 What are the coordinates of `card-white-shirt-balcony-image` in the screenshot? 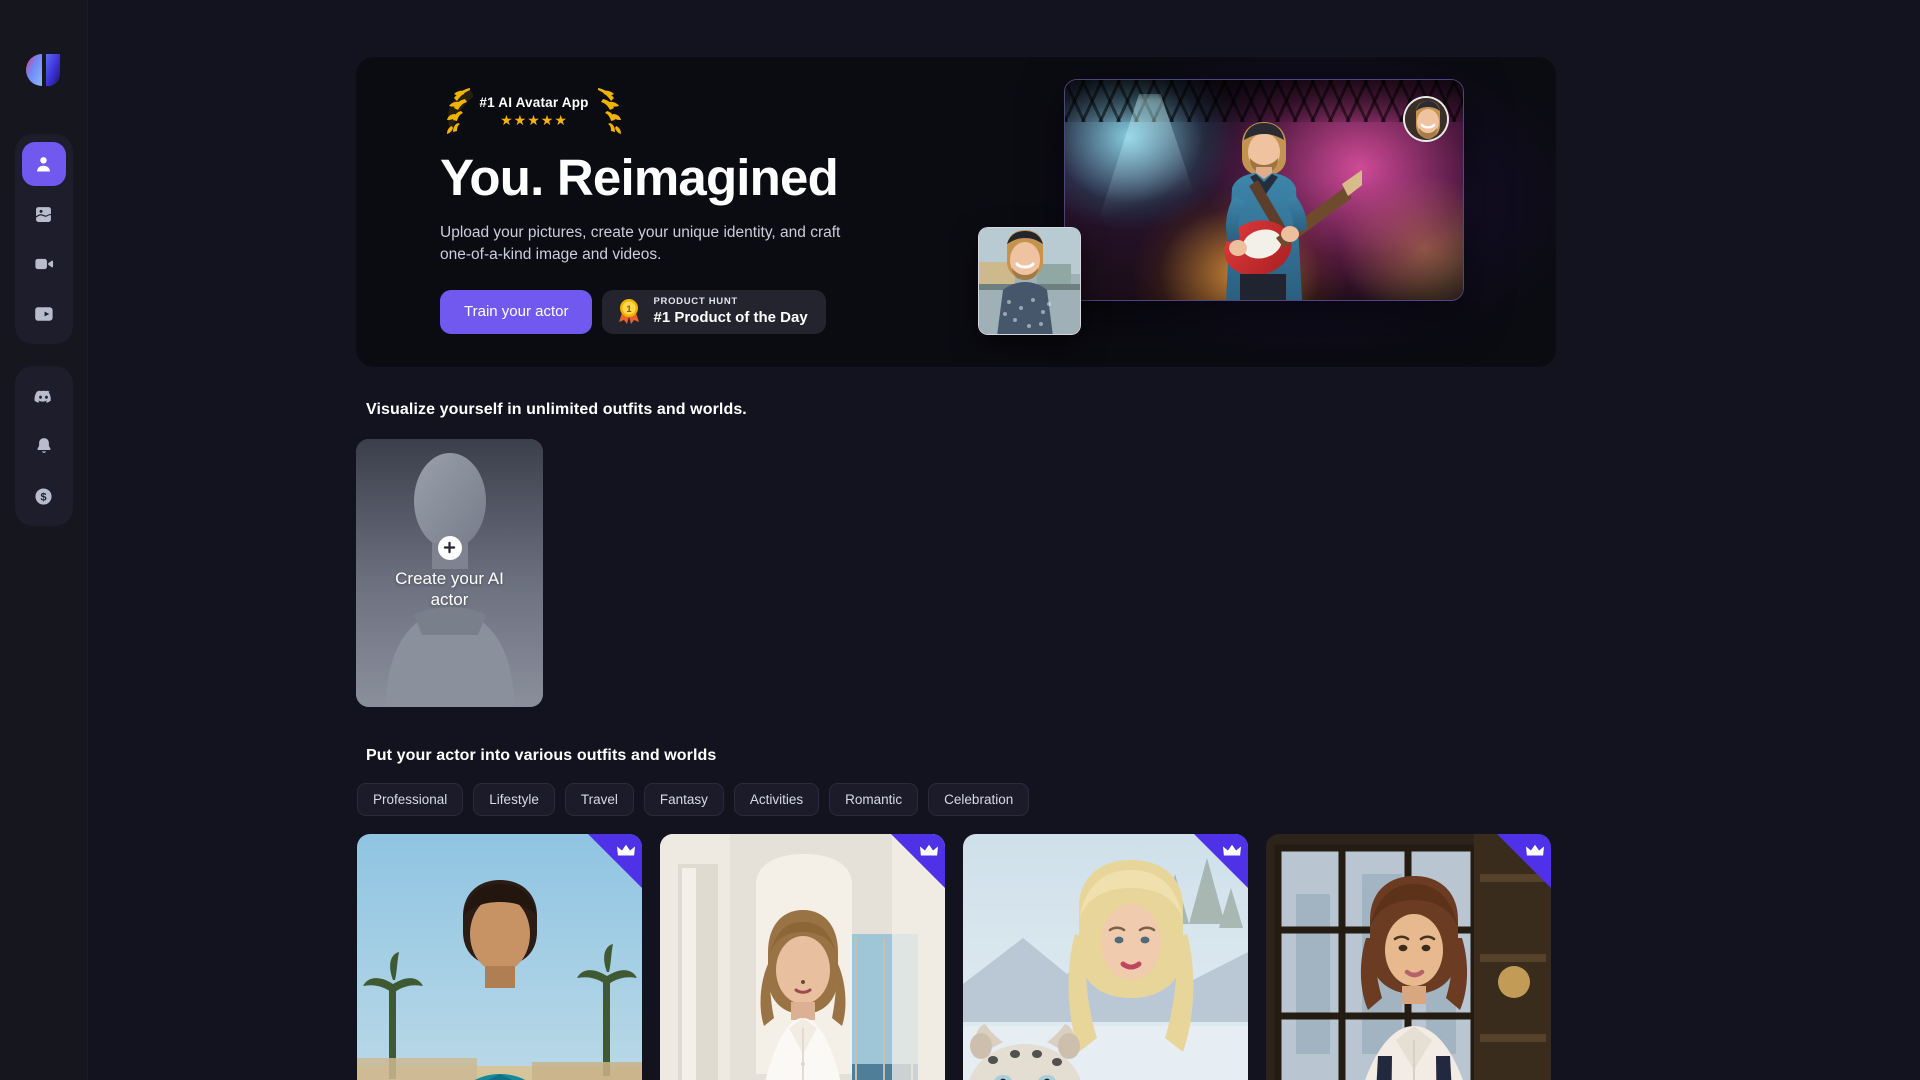 It's located at (802, 957).